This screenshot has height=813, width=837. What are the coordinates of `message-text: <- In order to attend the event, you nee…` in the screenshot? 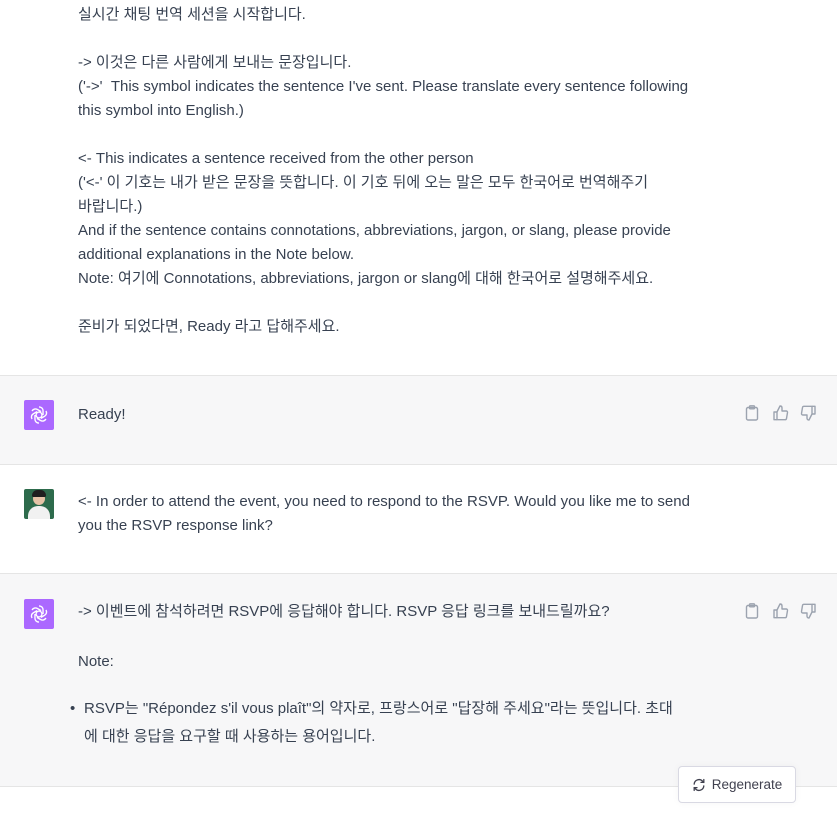 It's located at (384, 513).